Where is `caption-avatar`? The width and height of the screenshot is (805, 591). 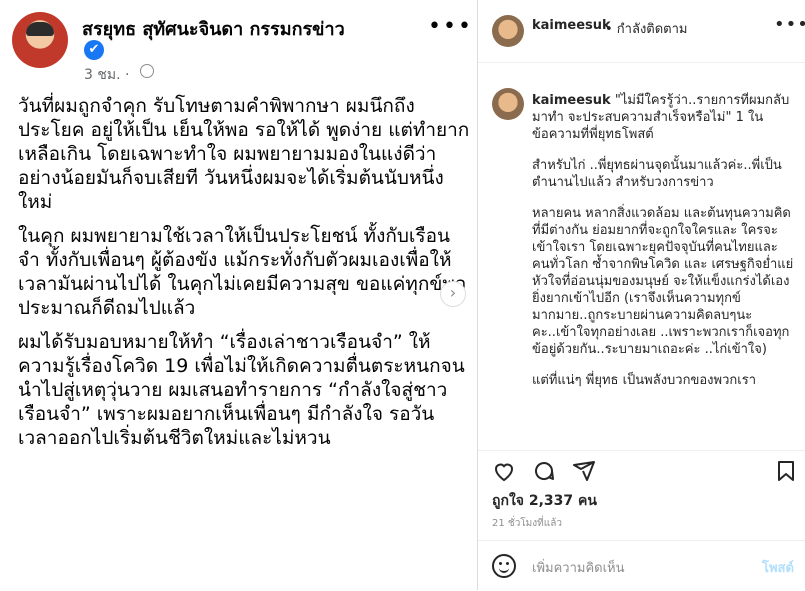
caption-avatar is located at coordinates (508, 104).